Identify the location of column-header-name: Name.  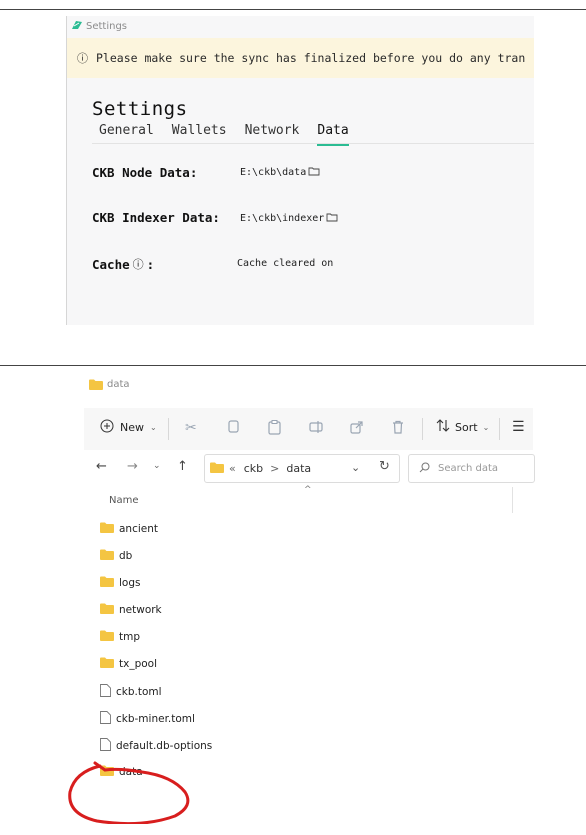
(124, 500).